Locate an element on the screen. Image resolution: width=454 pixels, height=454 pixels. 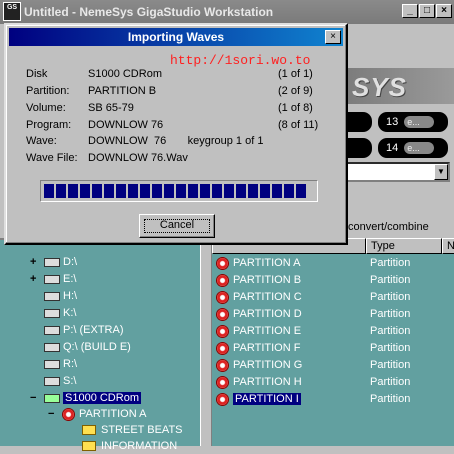
nemesys-logo: SYS is located at coordinates (380, 87).